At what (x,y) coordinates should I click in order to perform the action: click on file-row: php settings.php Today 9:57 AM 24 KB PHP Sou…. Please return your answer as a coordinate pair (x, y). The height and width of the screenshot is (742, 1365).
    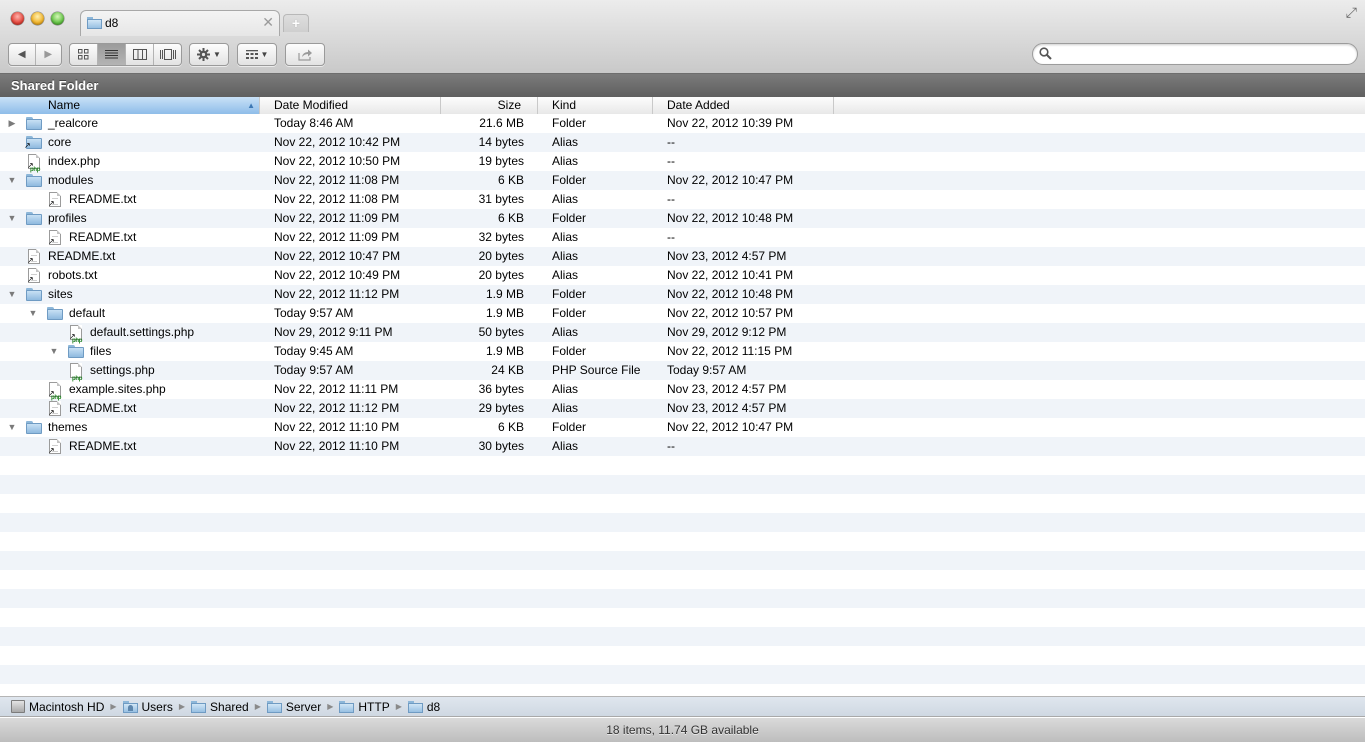
    Looking at the image, I should click on (682, 371).